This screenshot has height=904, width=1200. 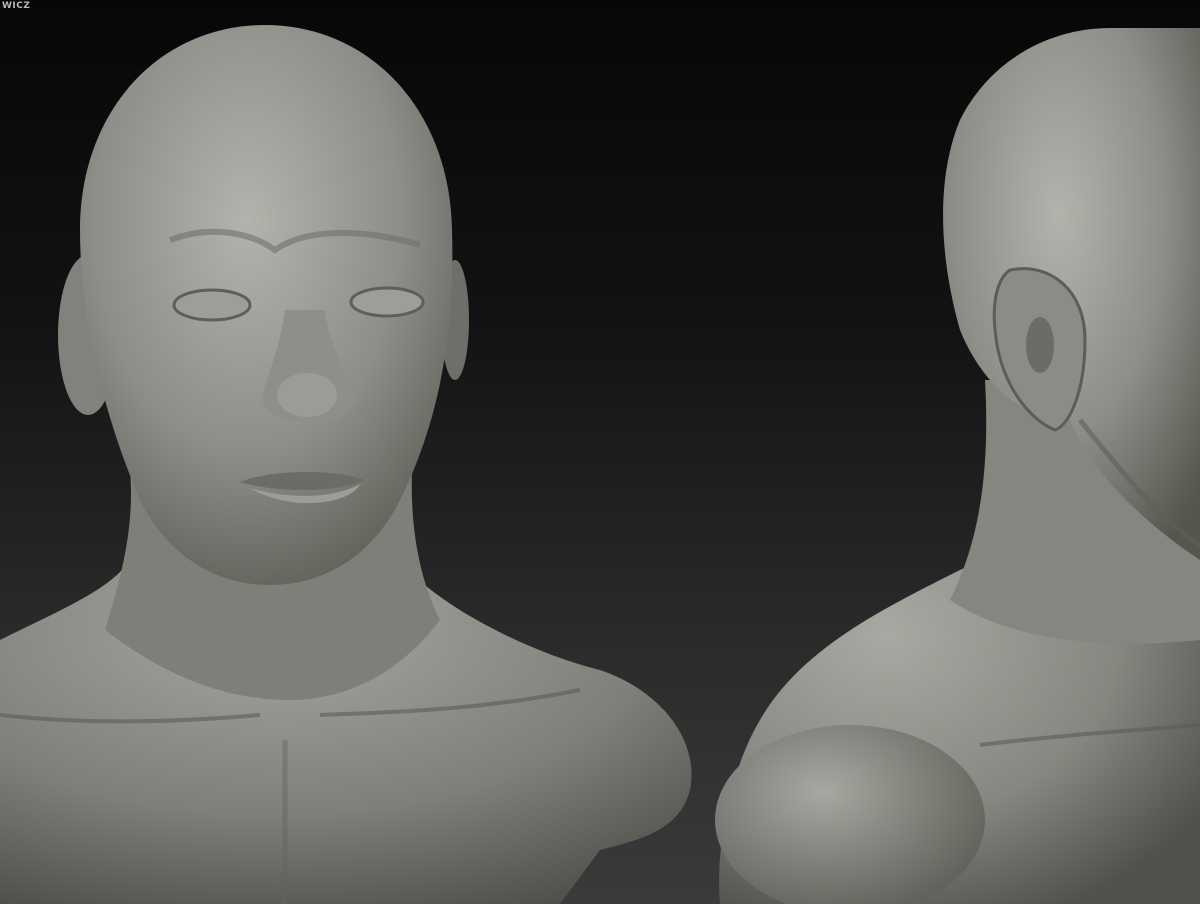 What do you see at coordinates (1040, 345) in the screenshot?
I see `side-ear-canal` at bounding box center [1040, 345].